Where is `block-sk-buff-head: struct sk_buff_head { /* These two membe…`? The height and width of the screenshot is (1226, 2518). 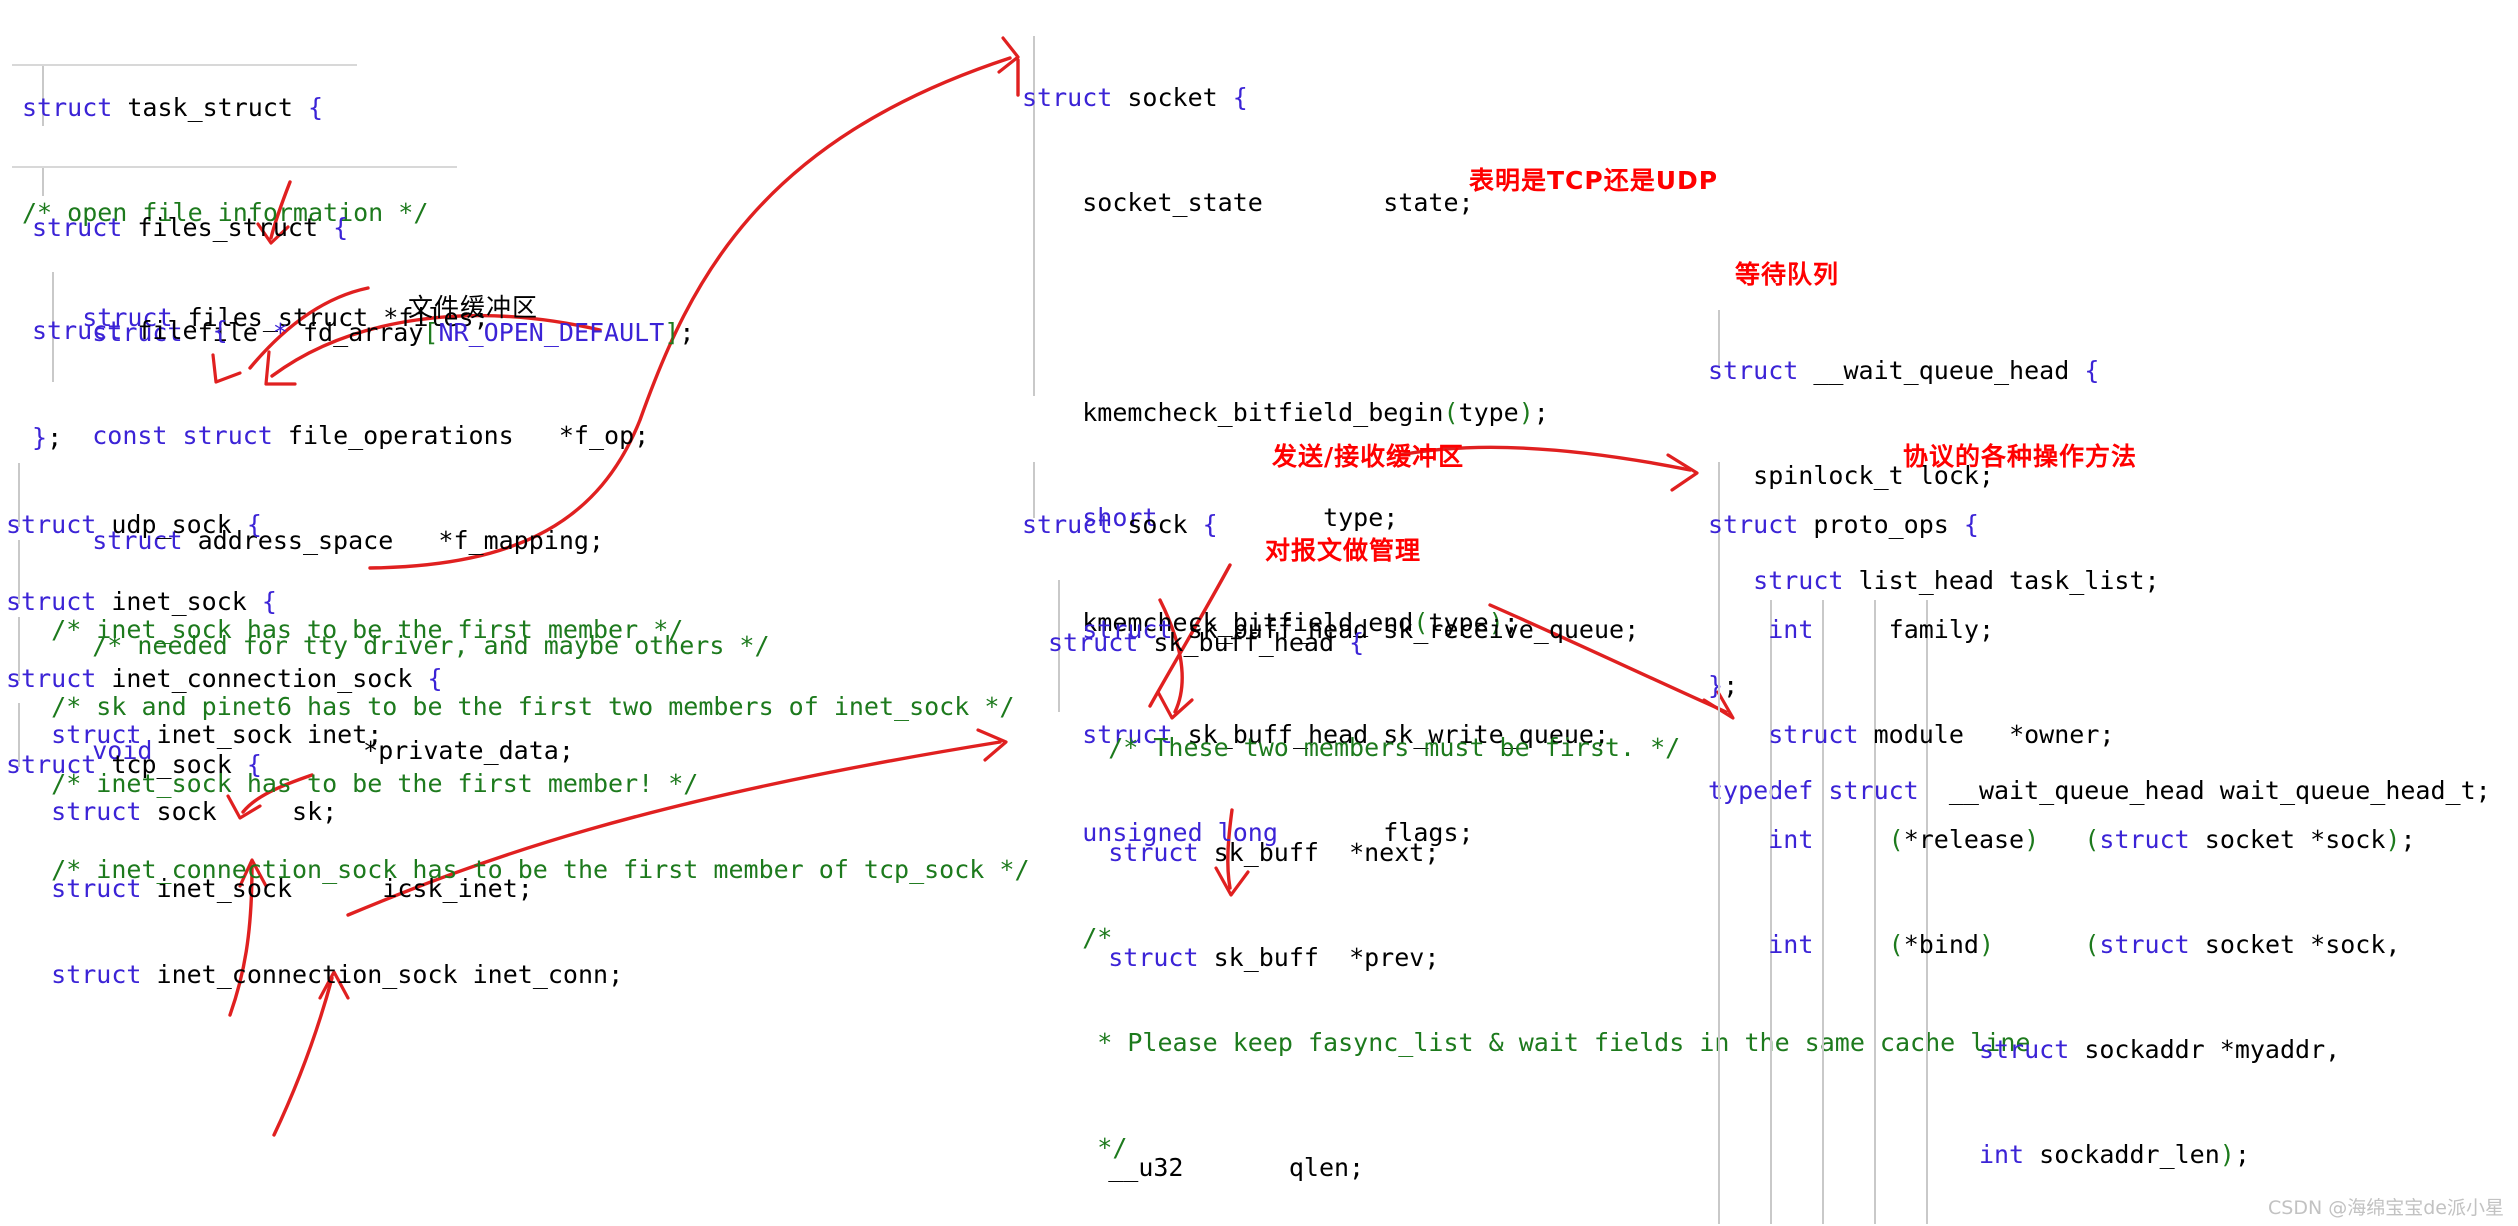
block-sk-buff-head: struct sk_buff_head { /* These two membe… is located at coordinates (1364, 905).